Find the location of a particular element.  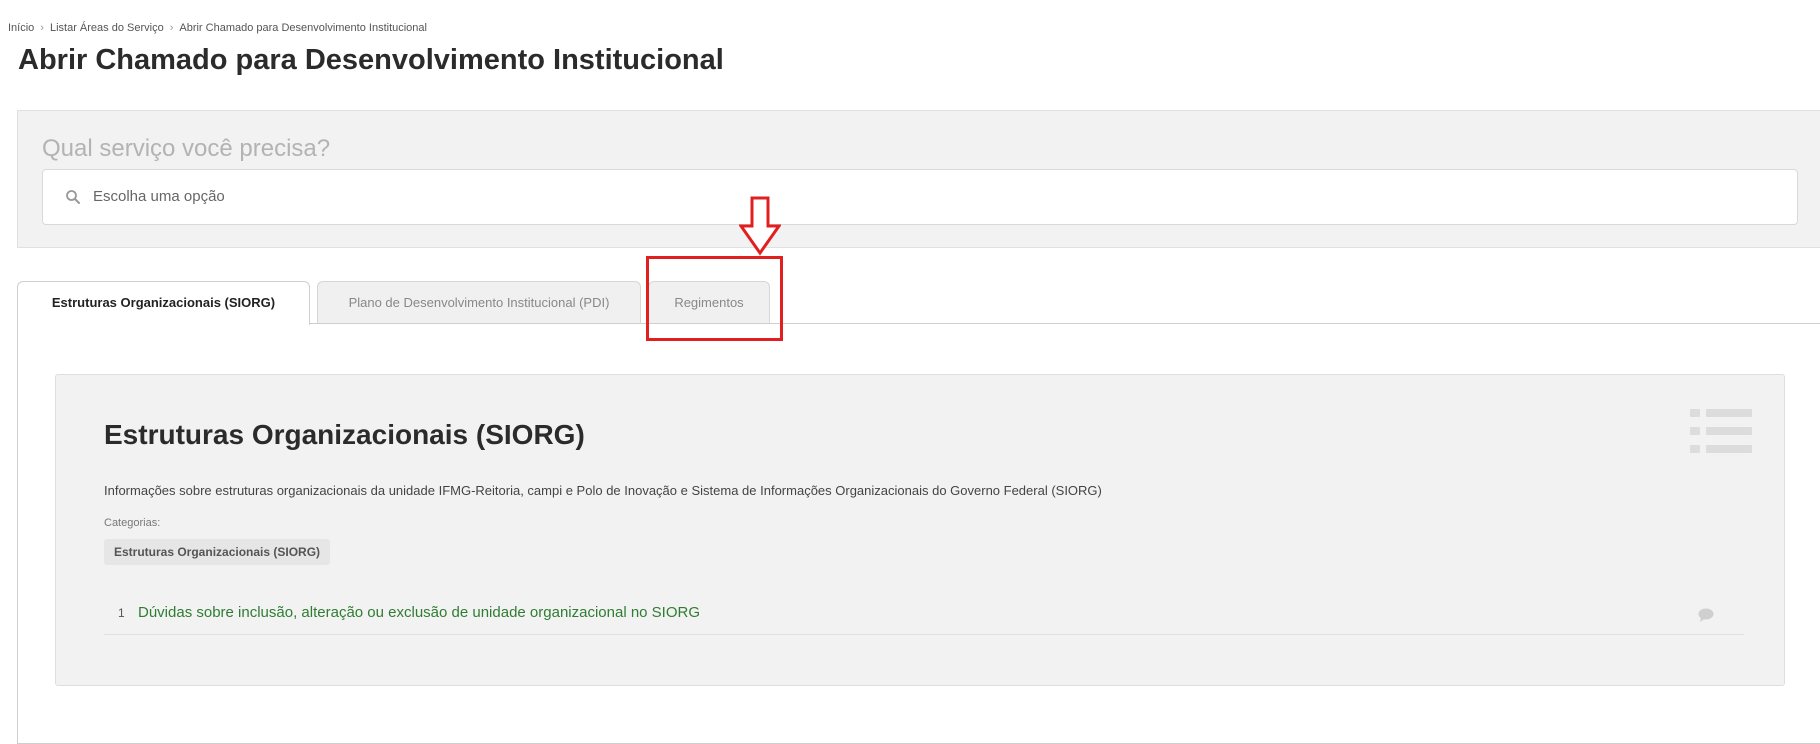

search-question-label: Qual serviço você precisa? is located at coordinates (186, 148).